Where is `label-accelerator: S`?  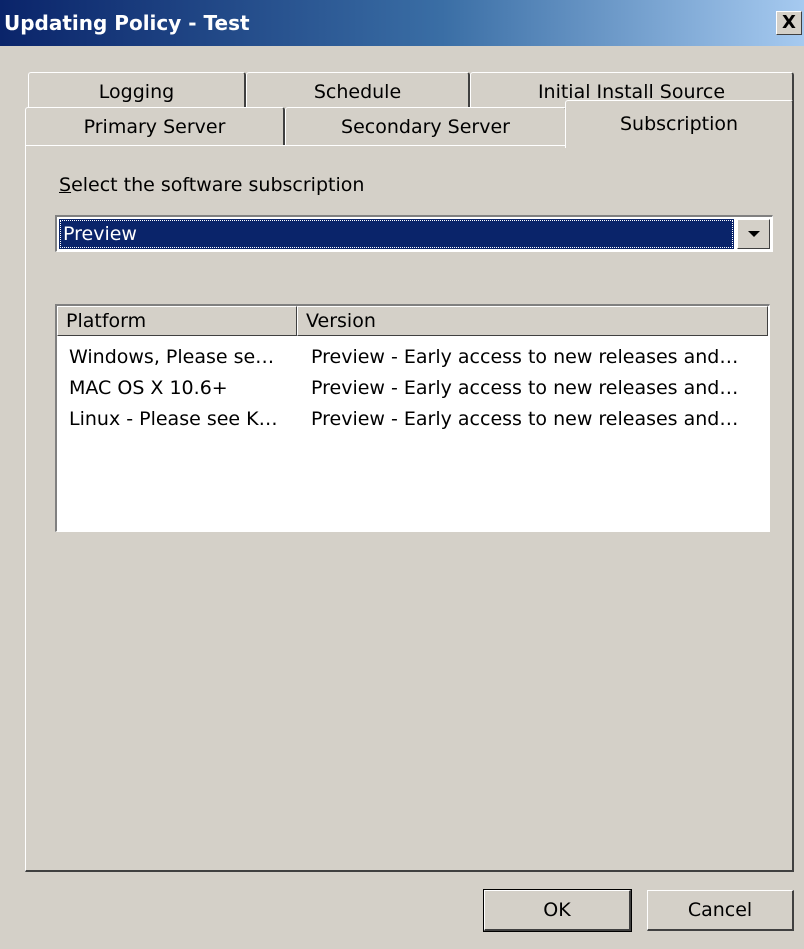
label-accelerator: S is located at coordinates (65, 185).